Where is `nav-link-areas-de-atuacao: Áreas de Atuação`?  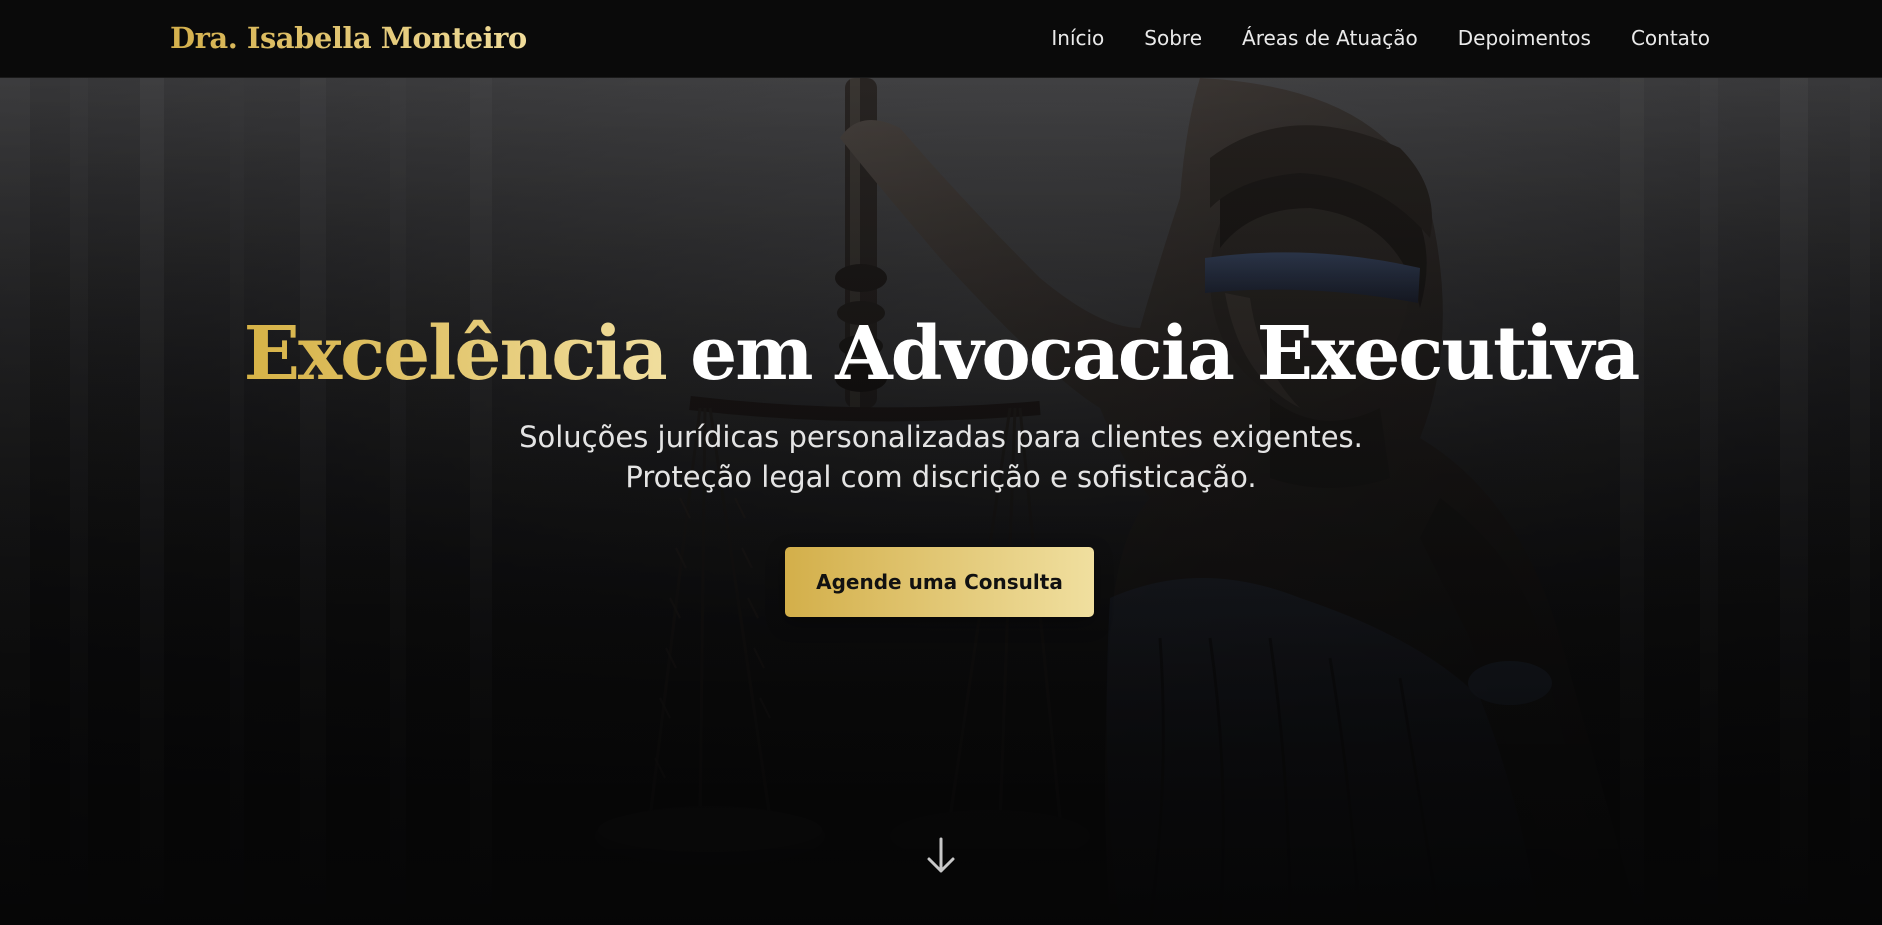 nav-link-areas-de-atuacao: Áreas de Atuação is located at coordinates (1330, 38).